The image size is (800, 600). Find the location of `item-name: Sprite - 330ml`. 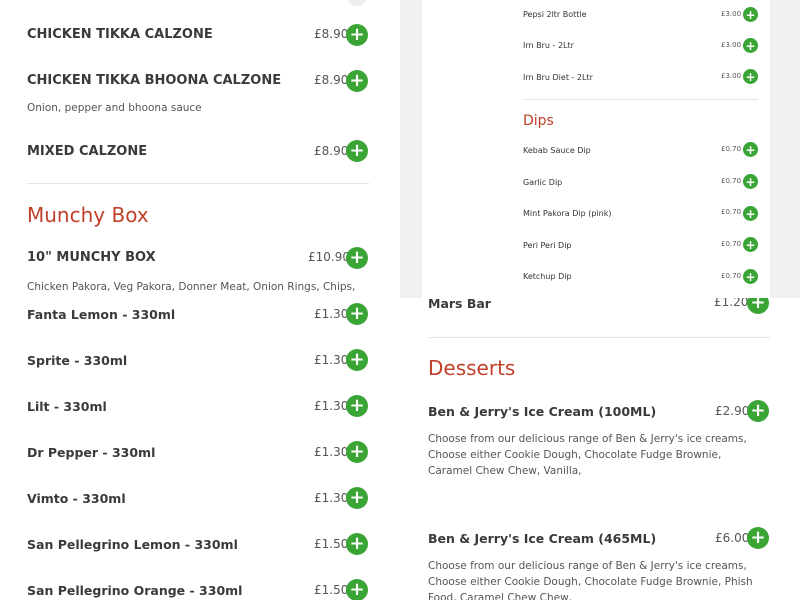

item-name: Sprite - 330ml is located at coordinates (77, 360).